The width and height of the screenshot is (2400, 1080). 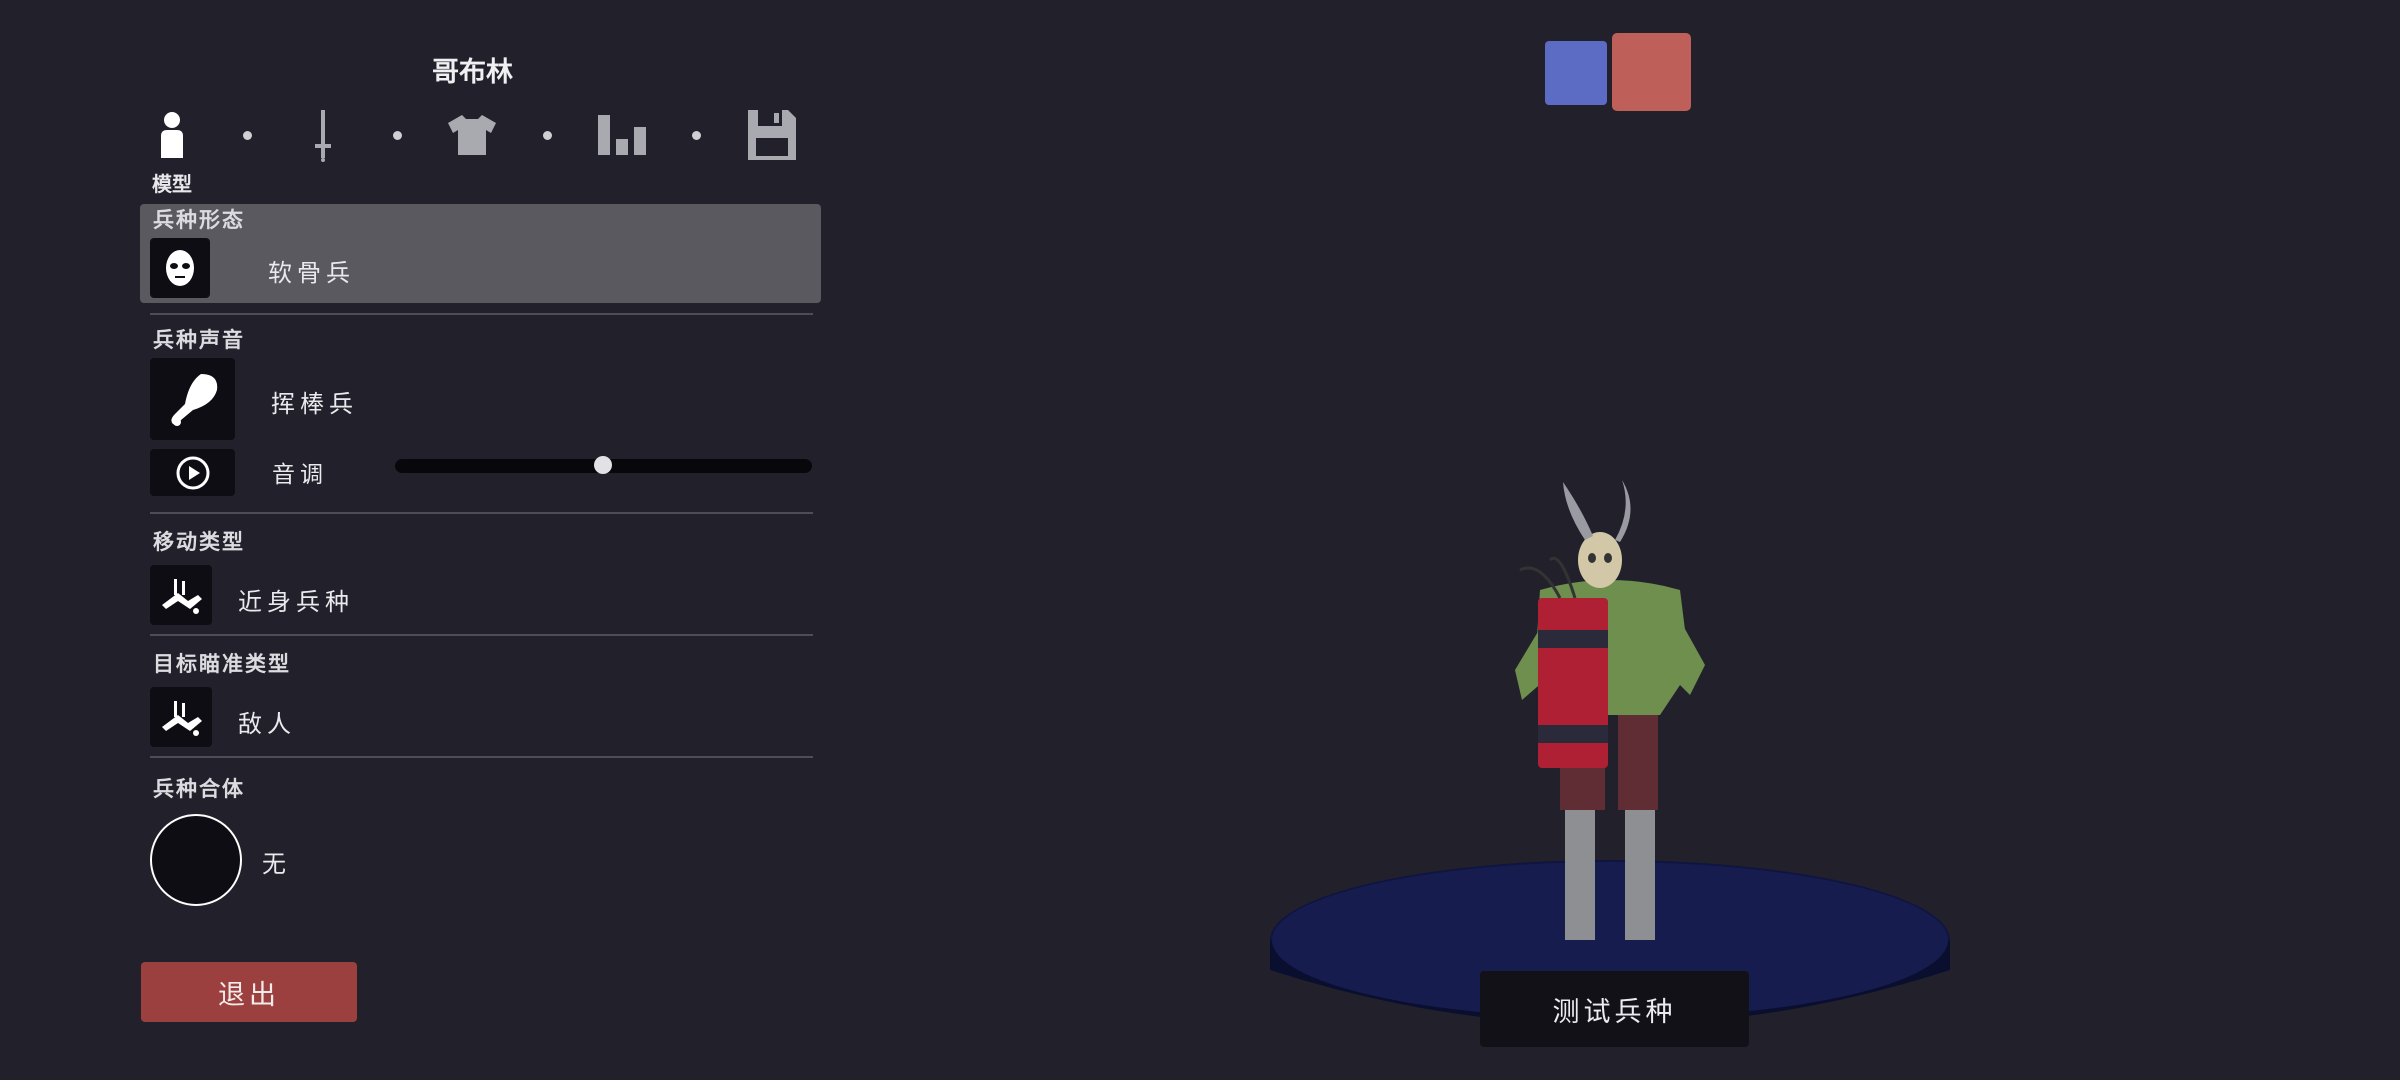 I want to click on pitch-slider-thumb, so click(x=603, y=465).